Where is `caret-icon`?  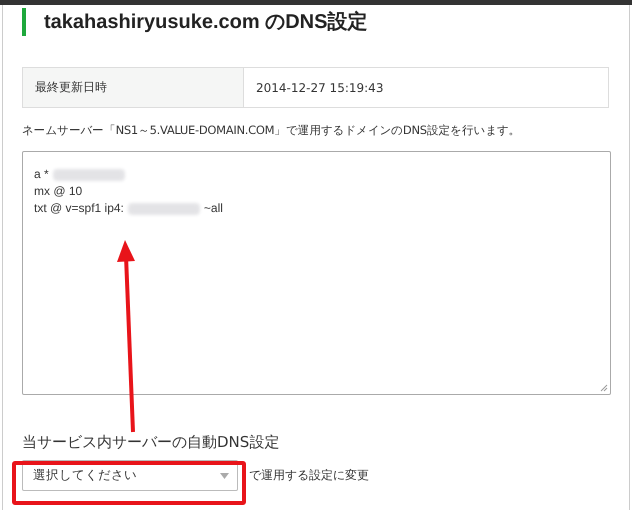 caret-icon is located at coordinates (224, 475).